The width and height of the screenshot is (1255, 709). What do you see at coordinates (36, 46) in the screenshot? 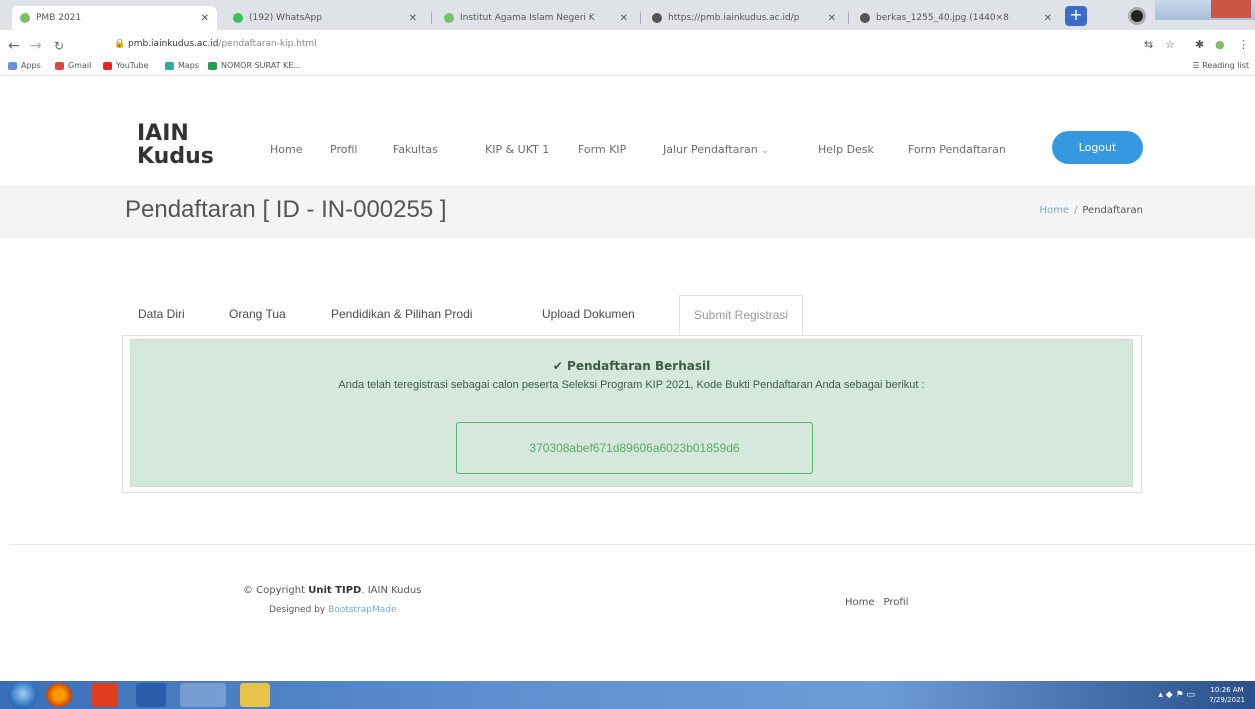
I see `forward-arrow-icon: →` at bounding box center [36, 46].